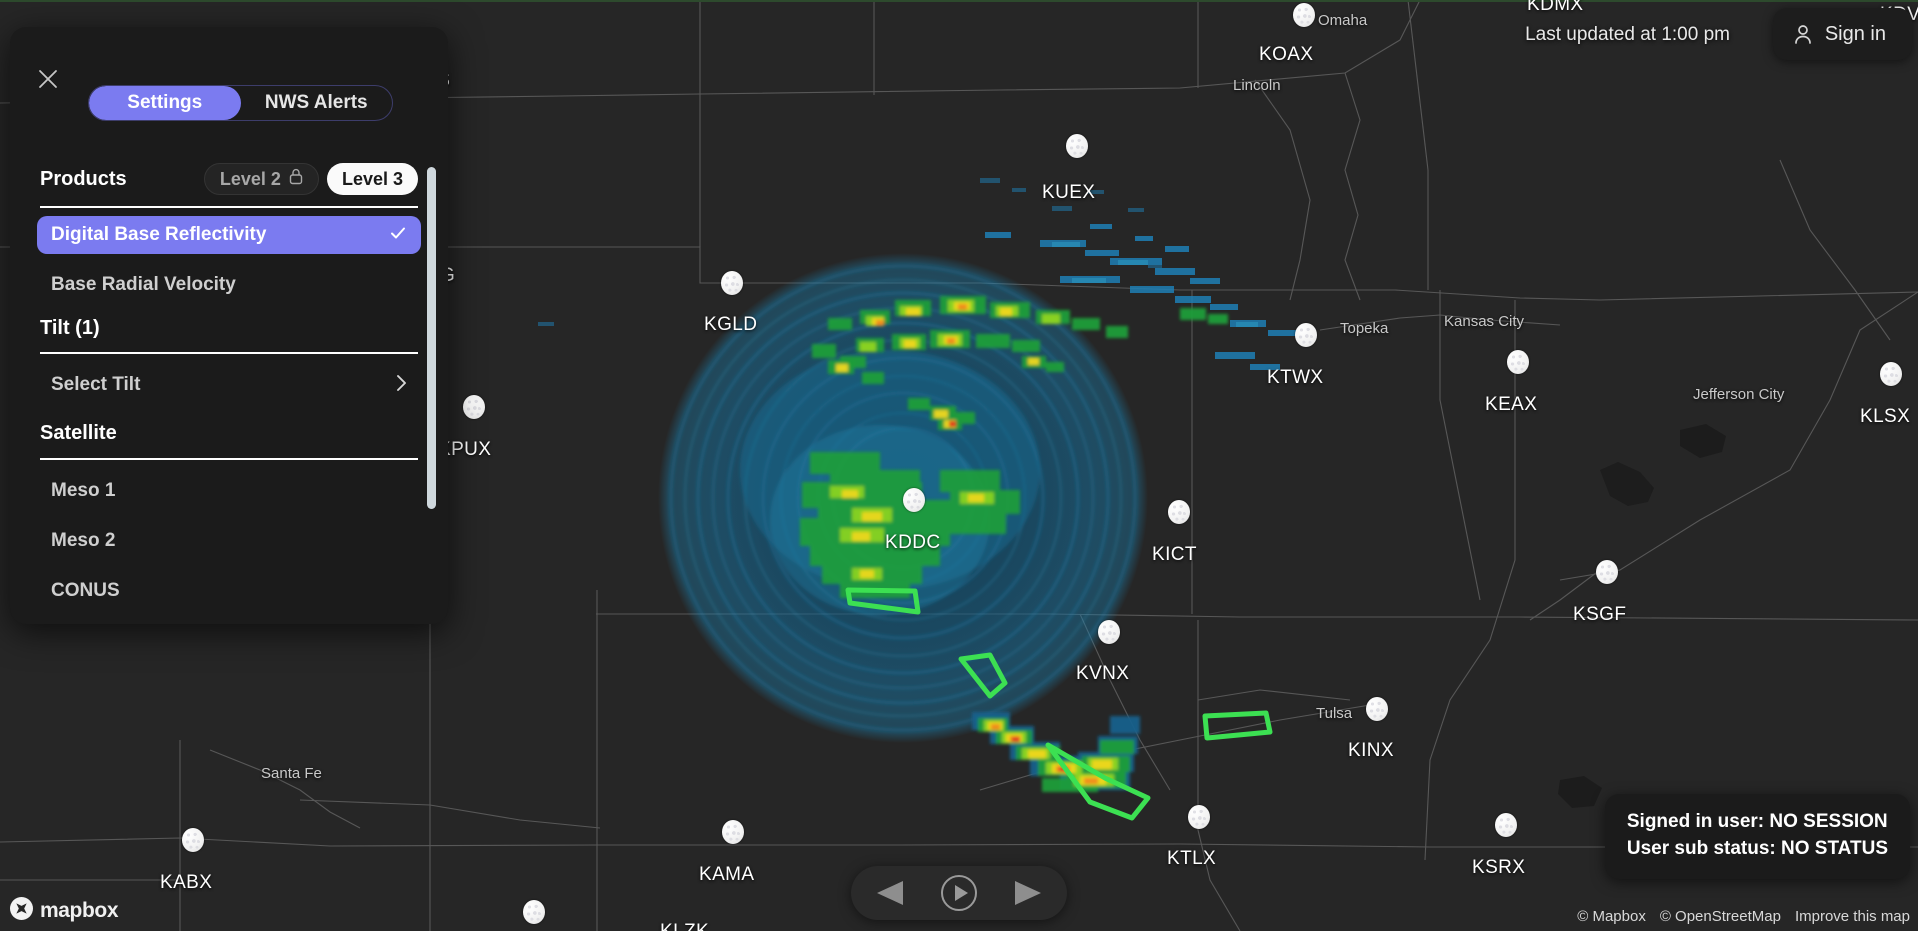 Image resolution: width=1918 pixels, height=931 pixels. I want to click on chevron-right-icon, so click(401, 385).